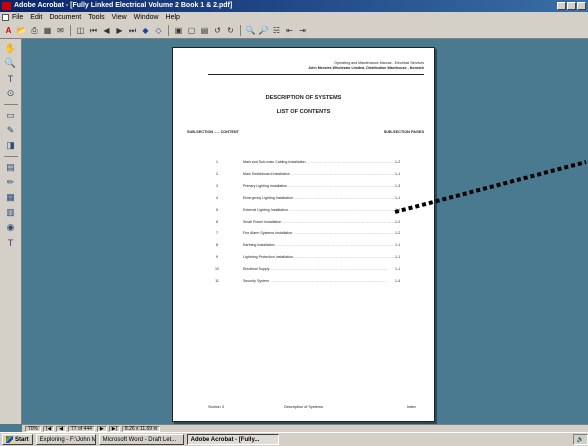  What do you see at coordinates (263, 30) in the screenshot?
I see `search-icon: 🔎` at bounding box center [263, 30].